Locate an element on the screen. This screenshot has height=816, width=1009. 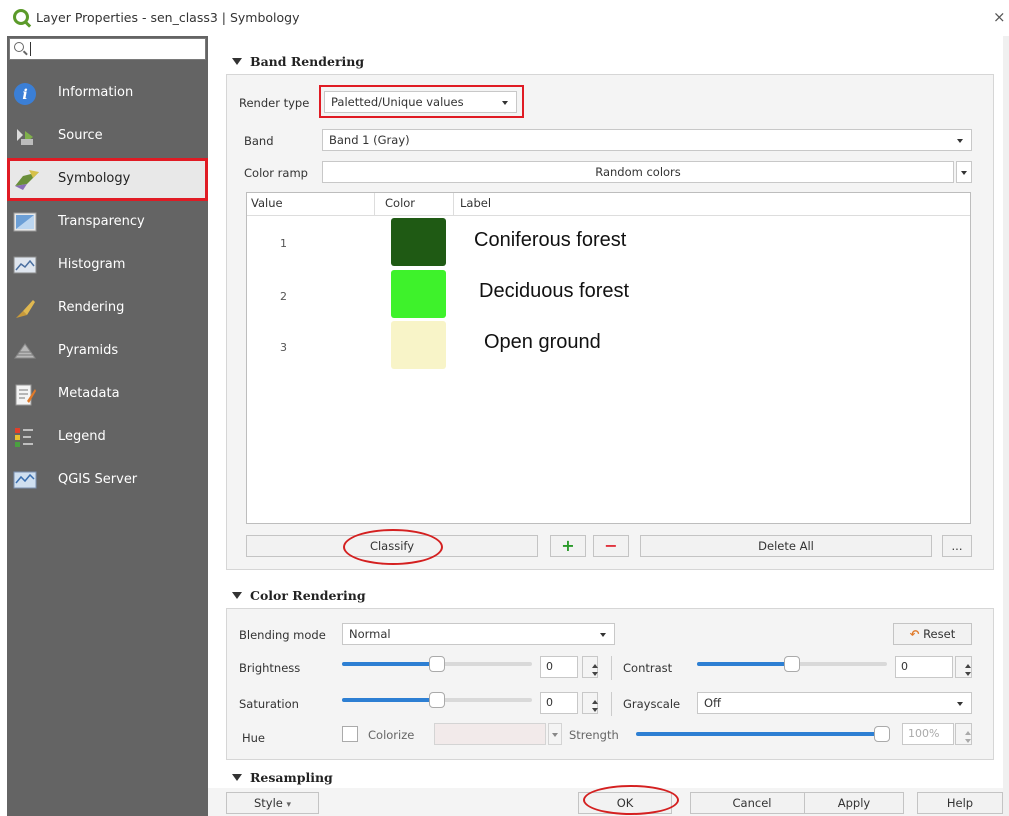
sidebar-item-label: Pyramids is located at coordinates (88, 350).